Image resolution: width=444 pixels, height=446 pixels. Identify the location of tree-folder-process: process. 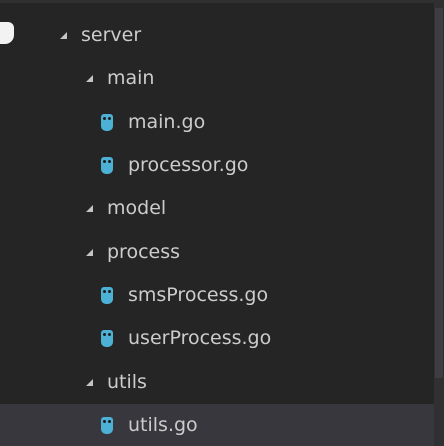
(217, 251).